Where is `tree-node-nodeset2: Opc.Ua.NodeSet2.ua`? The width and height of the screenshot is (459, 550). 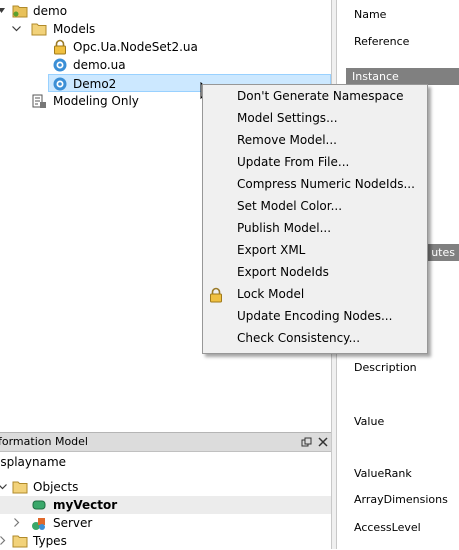 tree-node-nodeset2: Opc.Ua.NodeSet2.ua is located at coordinates (165, 47).